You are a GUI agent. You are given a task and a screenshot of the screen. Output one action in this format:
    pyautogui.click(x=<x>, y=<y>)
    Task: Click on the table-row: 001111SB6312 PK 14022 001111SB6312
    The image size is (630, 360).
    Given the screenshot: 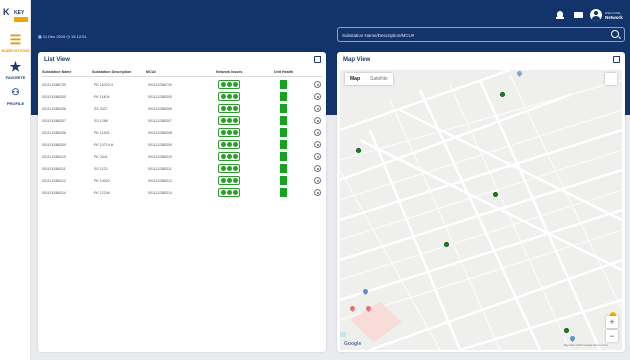 What is the action you would take?
    pyautogui.click(x=182, y=182)
    